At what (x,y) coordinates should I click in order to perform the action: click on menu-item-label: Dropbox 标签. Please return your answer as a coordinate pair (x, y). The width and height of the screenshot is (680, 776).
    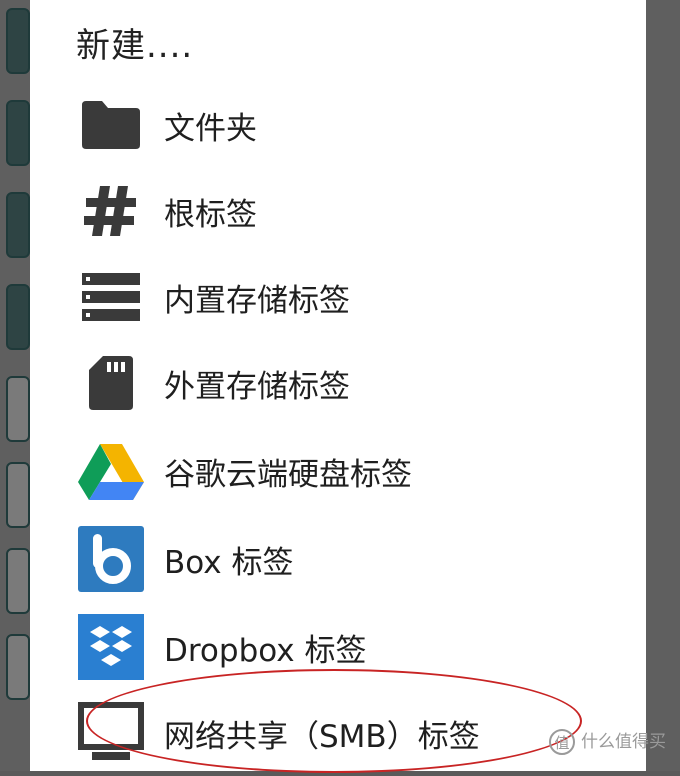
    Looking at the image, I should click on (265, 650).